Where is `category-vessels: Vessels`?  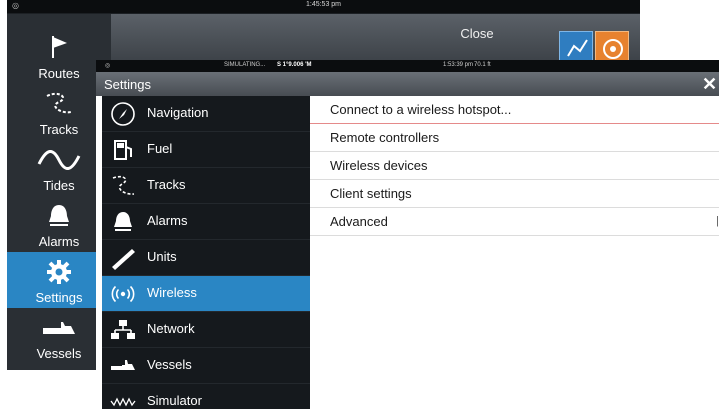
category-vessels: Vessels is located at coordinates (206, 366).